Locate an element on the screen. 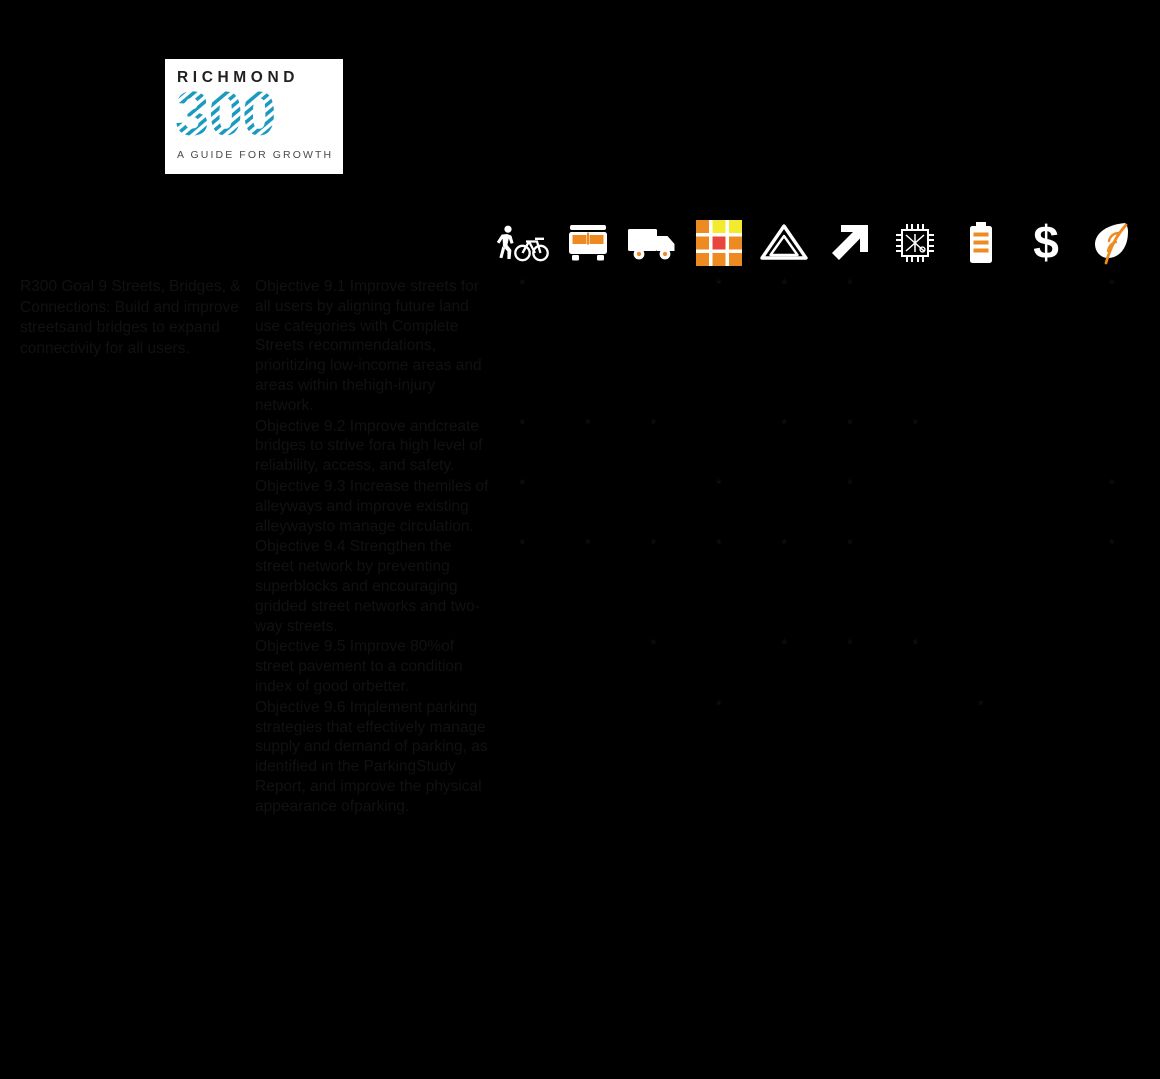 This screenshot has width=1160, height=1079. logo-brand-text: RICHMOND is located at coordinates (238, 77).